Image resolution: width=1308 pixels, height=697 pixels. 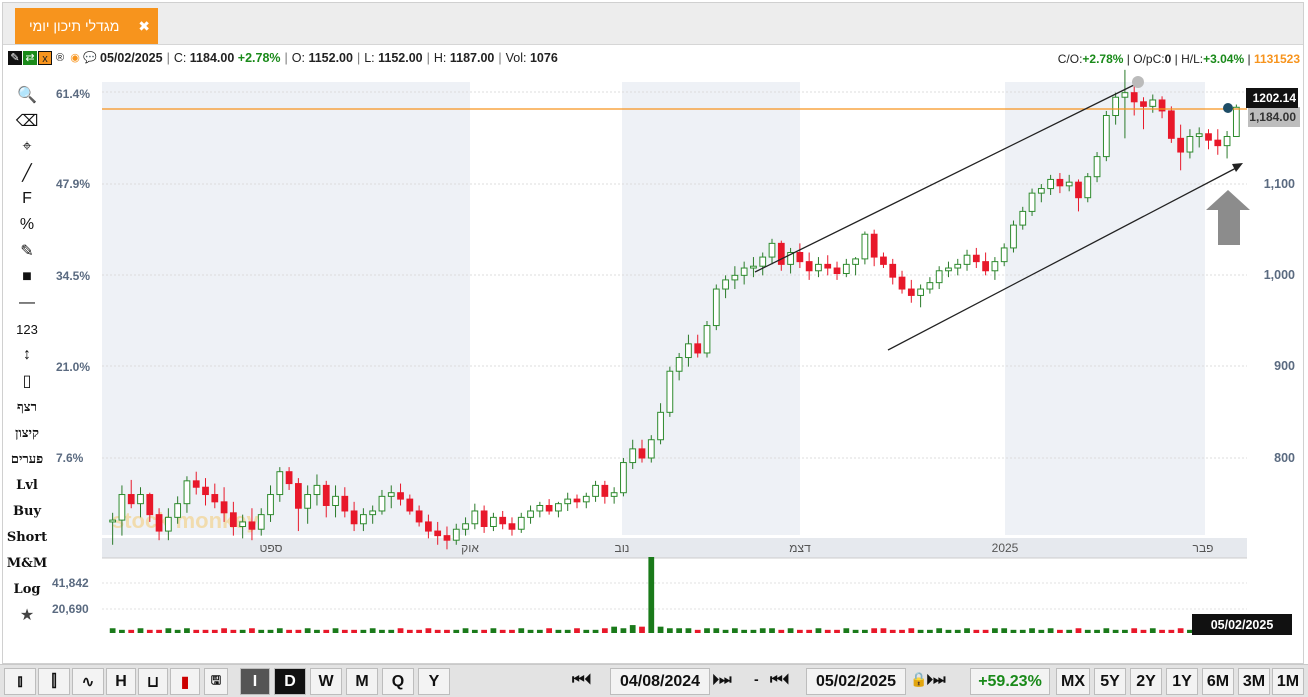 I want to click on u-chart-button: ⊔, so click(x=153, y=681).